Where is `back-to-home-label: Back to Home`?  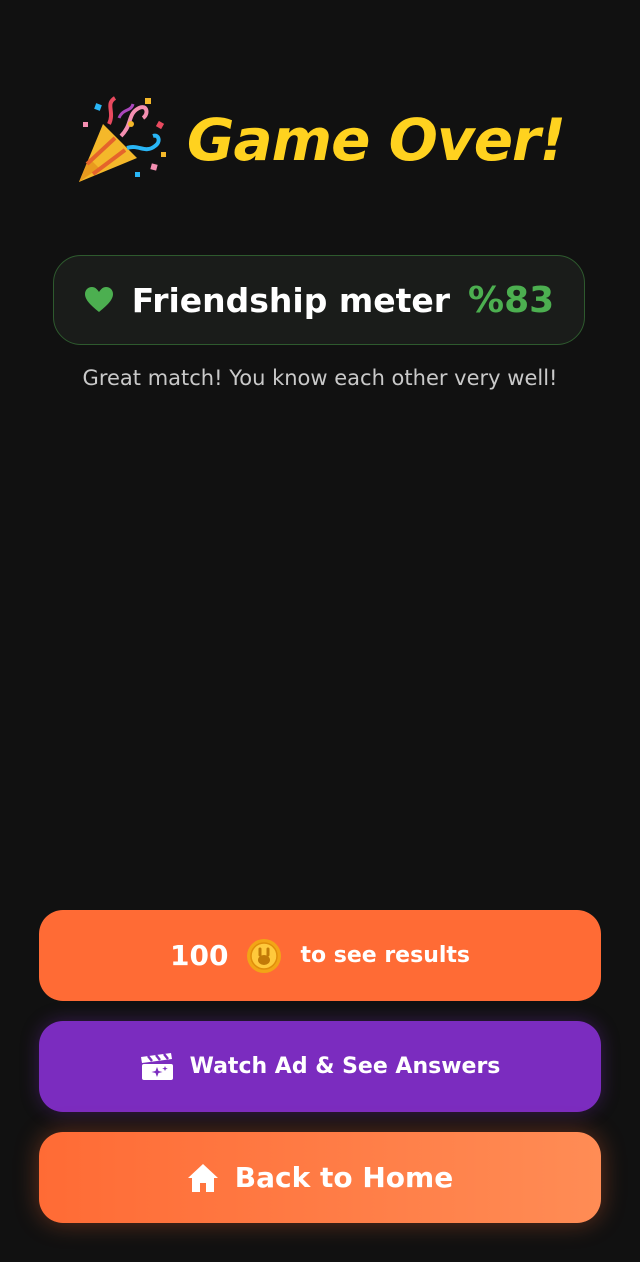
back-to-home-label: Back to Home is located at coordinates (344, 1177).